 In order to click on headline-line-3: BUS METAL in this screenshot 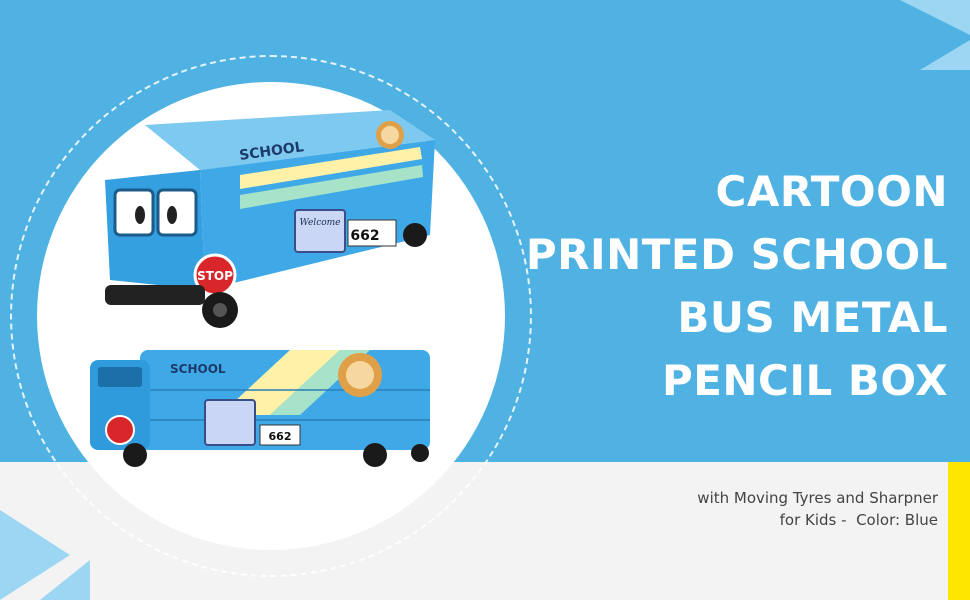, I will do `click(812, 317)`.